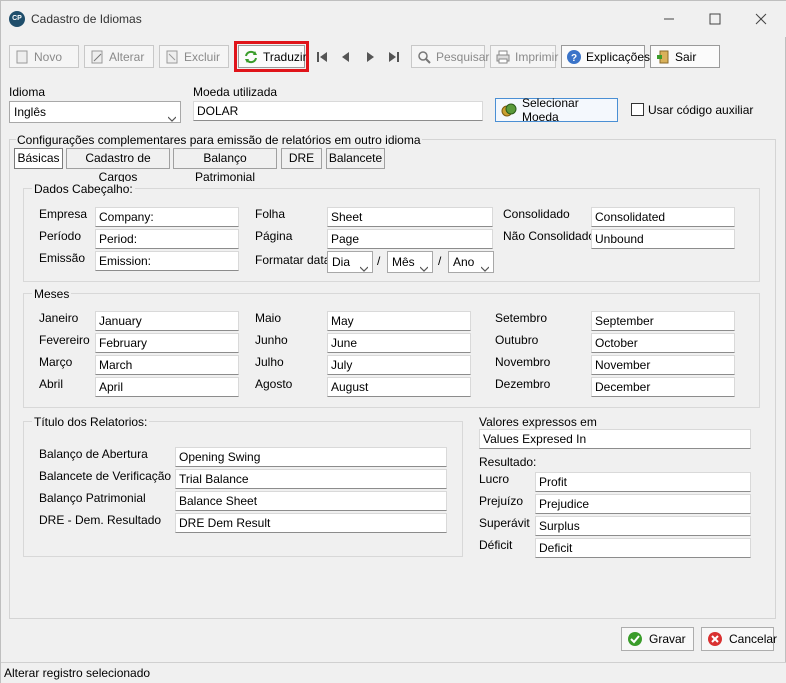  I want to click on titulo-field: DRE Dem Result, so click(311, 523).